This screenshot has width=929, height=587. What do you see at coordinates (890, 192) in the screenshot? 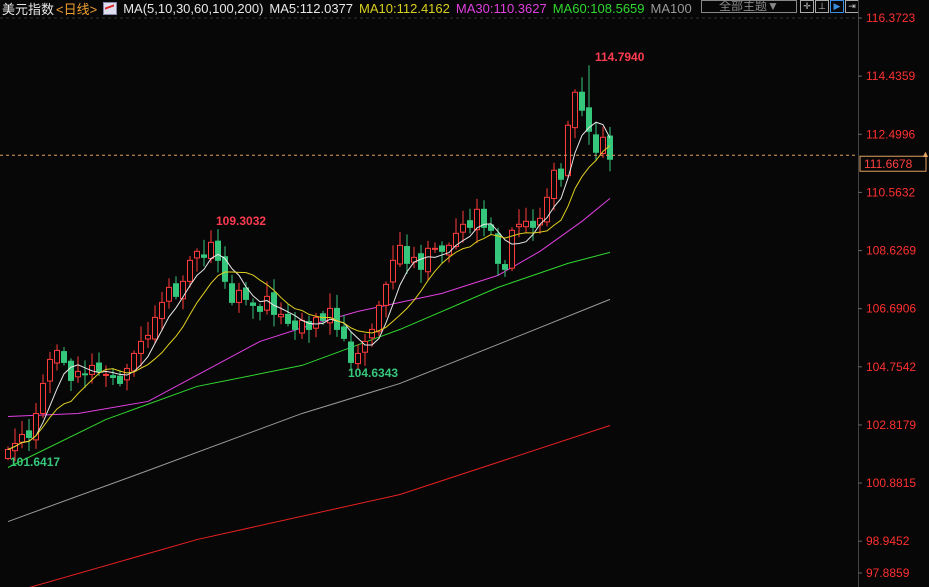
I see `y-tick-label: 110.5632` at bounding box center [890, 192].